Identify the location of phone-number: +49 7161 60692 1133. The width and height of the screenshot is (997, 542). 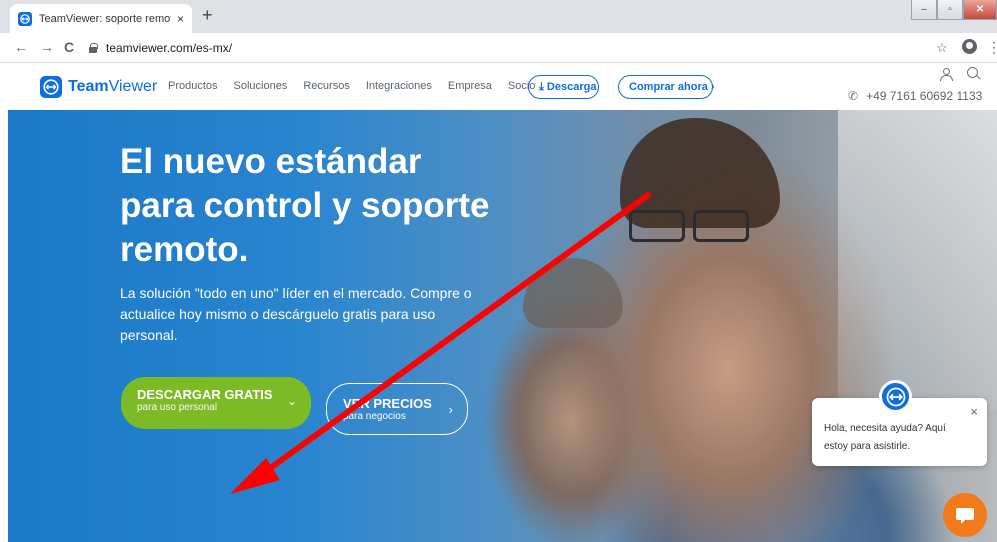
(924, 96).